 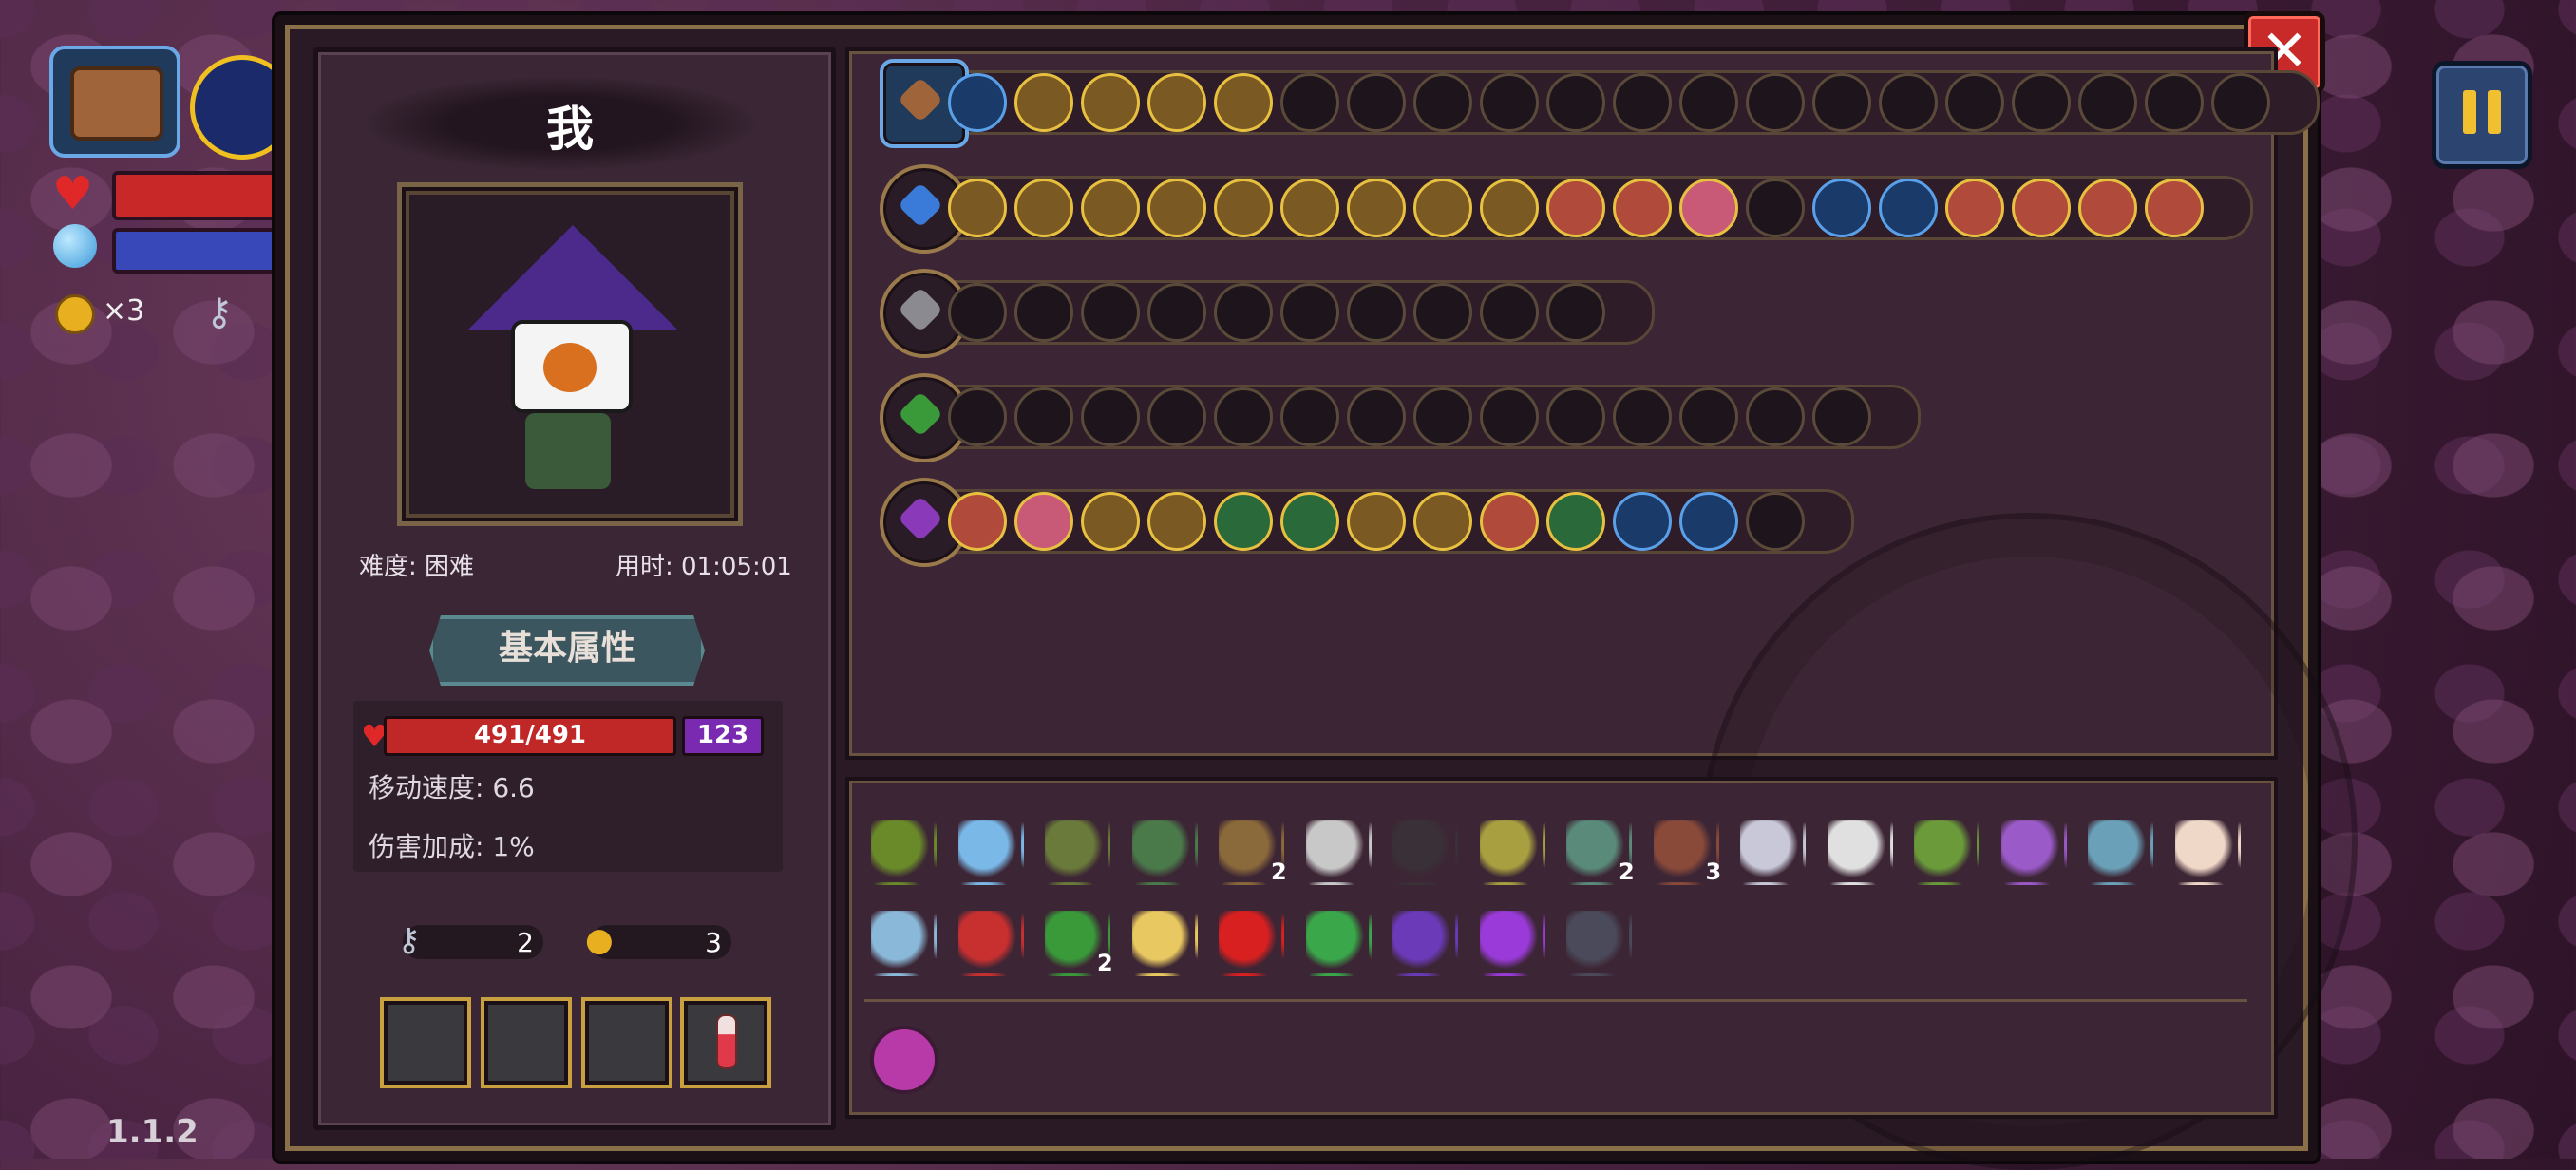 I want to click on hud-bag-icon, so click(x=114, y=102).